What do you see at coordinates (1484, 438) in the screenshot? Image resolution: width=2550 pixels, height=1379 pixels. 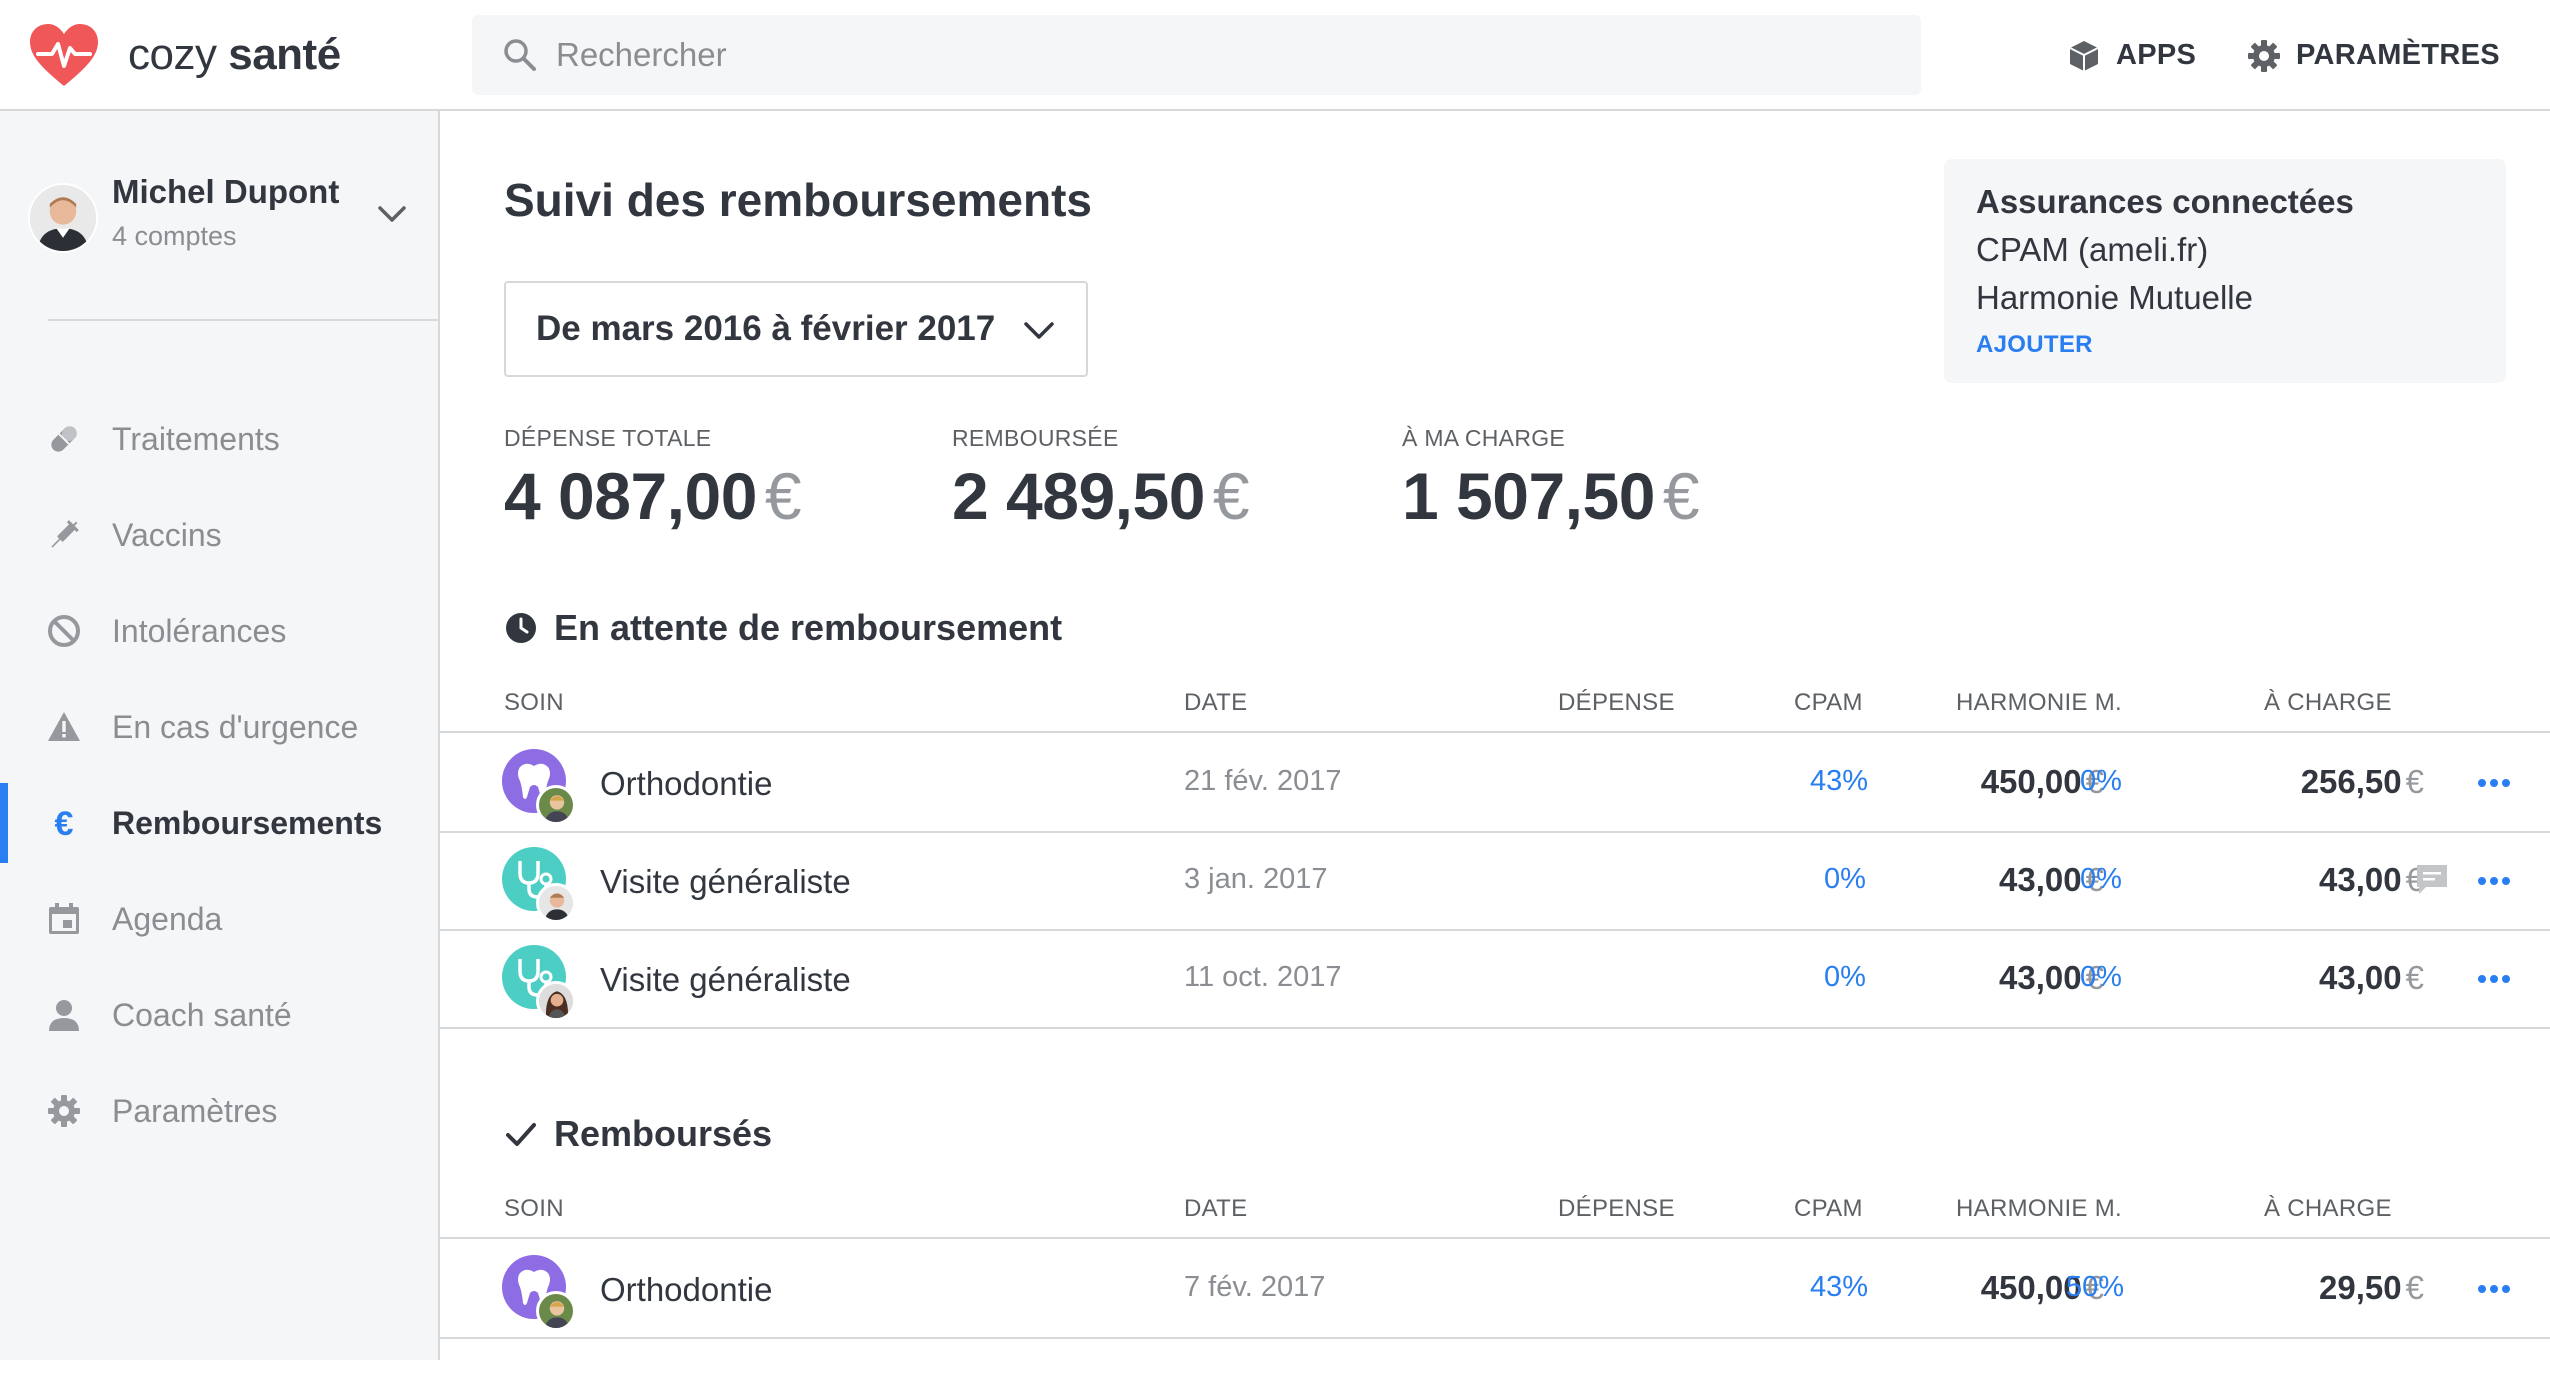 I see `stat-label: À MA CHARGE` at bounding box center [1484, 438].